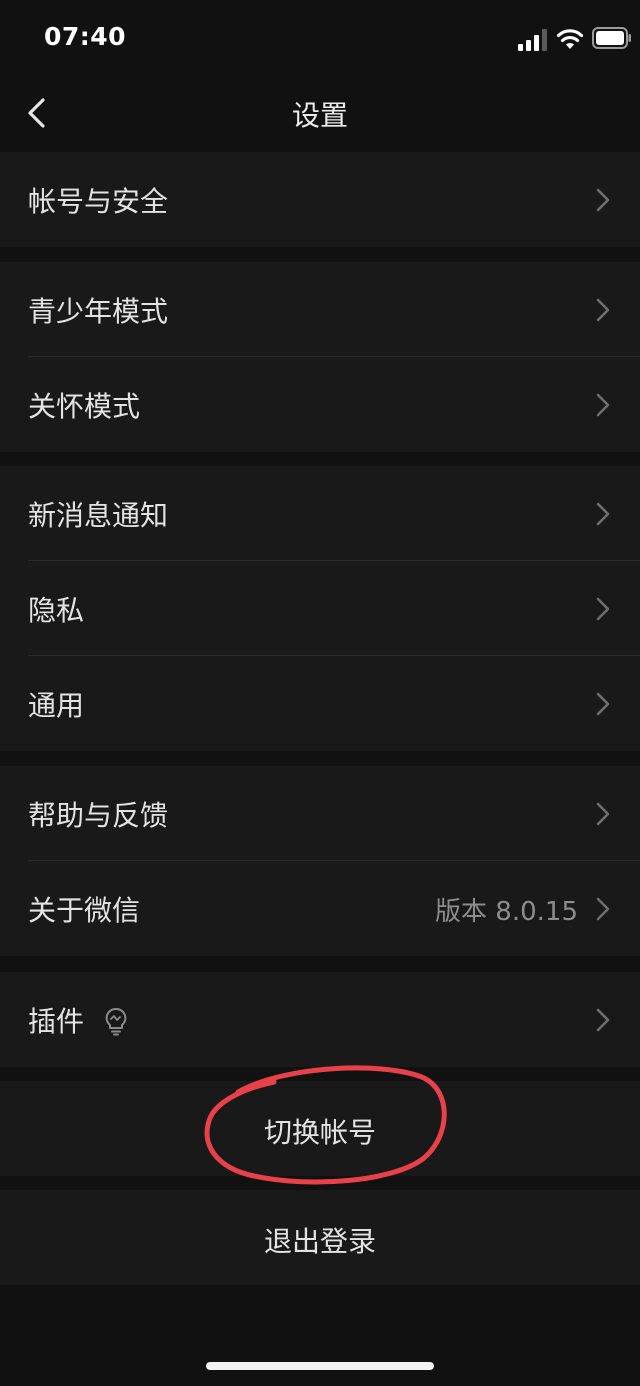 This screenshot has height=1386, width=640. I want to click on cellular-signal-icon, so click(532, 40).